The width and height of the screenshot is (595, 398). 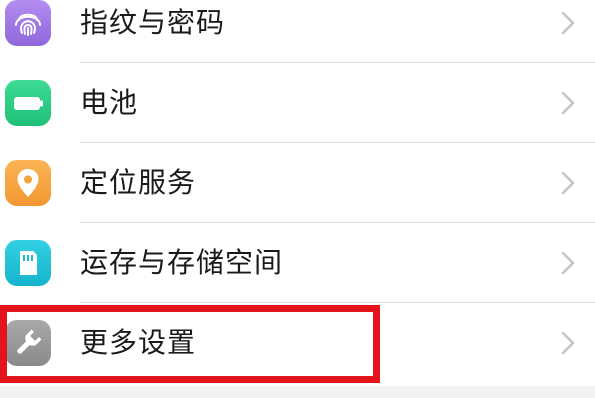 I want to click on battery-icon, so click(x=28, y=103).